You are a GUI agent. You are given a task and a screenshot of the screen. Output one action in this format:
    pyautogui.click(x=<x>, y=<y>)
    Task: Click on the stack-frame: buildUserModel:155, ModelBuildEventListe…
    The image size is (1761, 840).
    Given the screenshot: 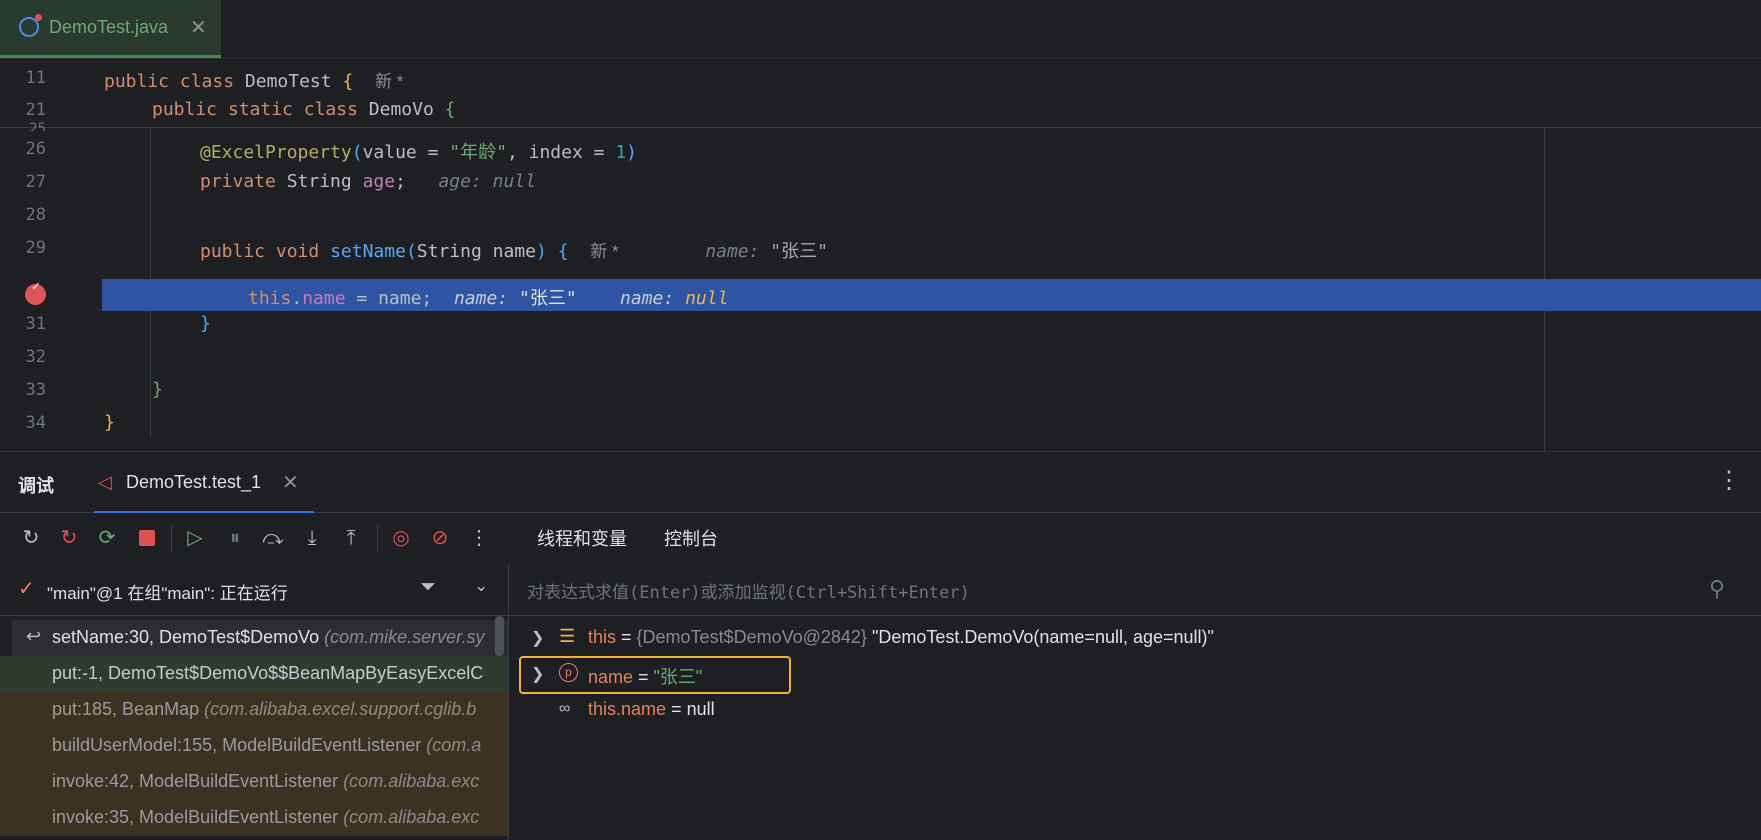 What is the action you would take?
    pyautogui.click(x=254, y=746)
    